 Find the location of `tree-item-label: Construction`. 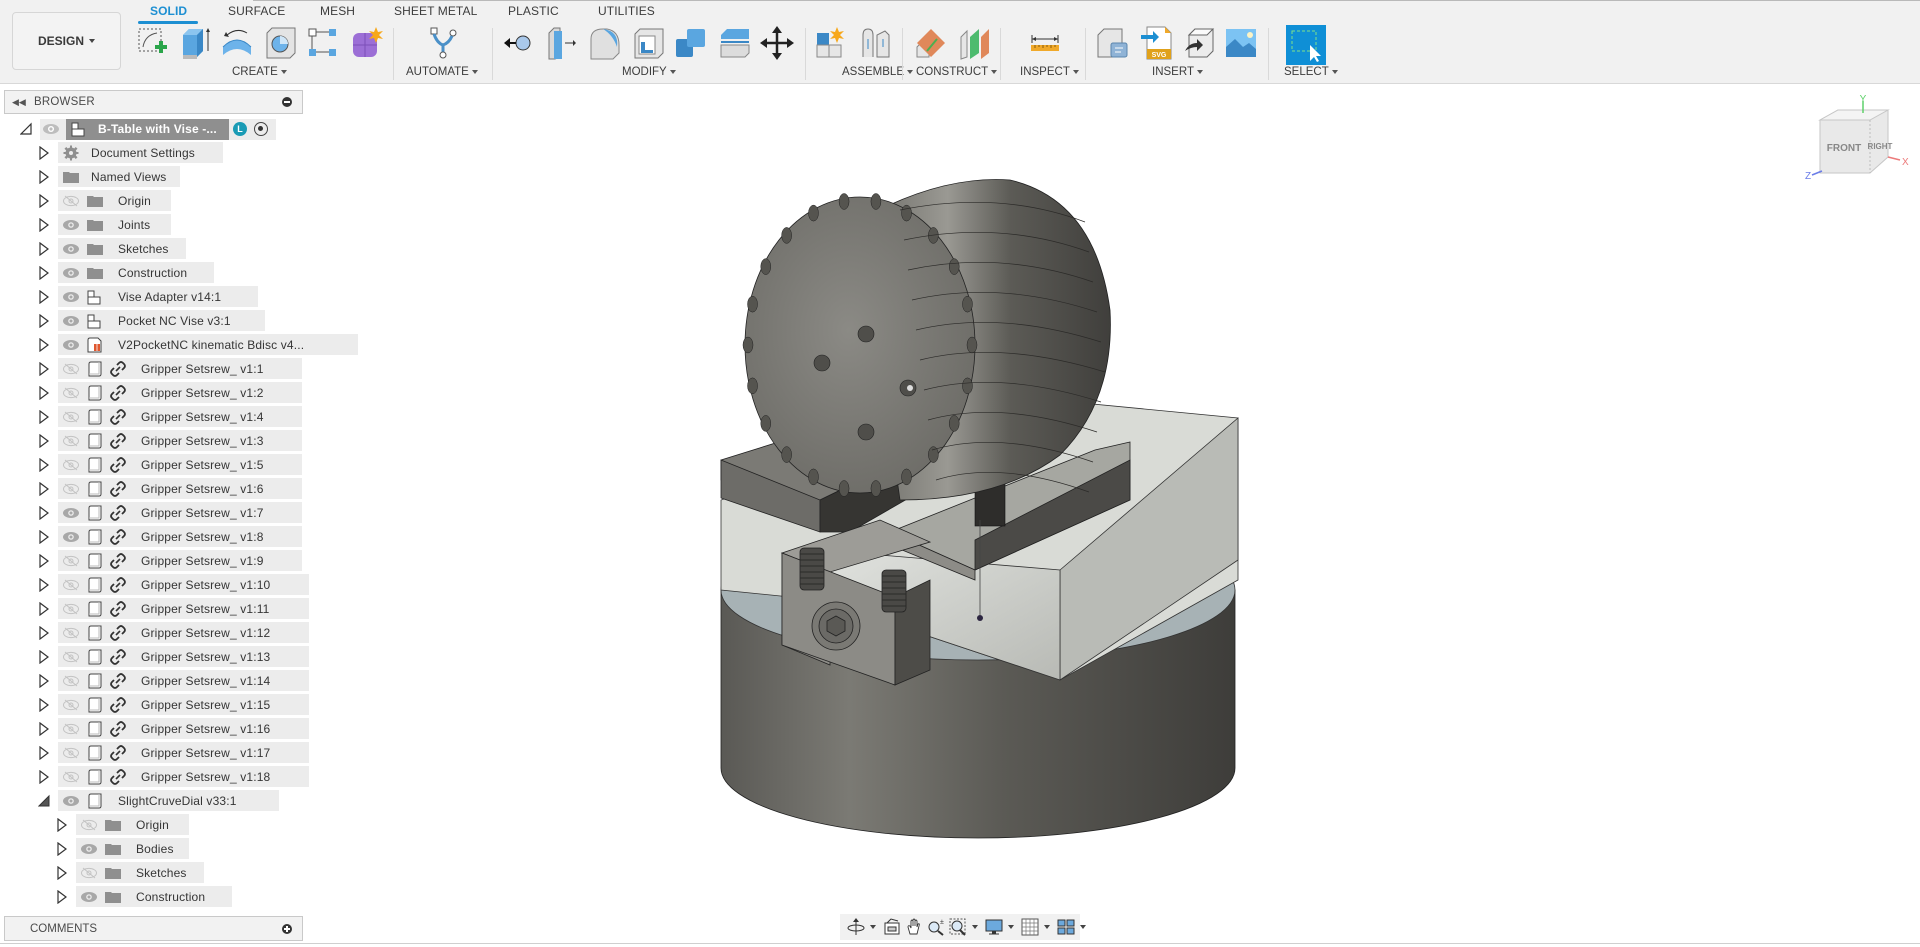

tree-item-label: Construction is located at coordinates (170, 897).